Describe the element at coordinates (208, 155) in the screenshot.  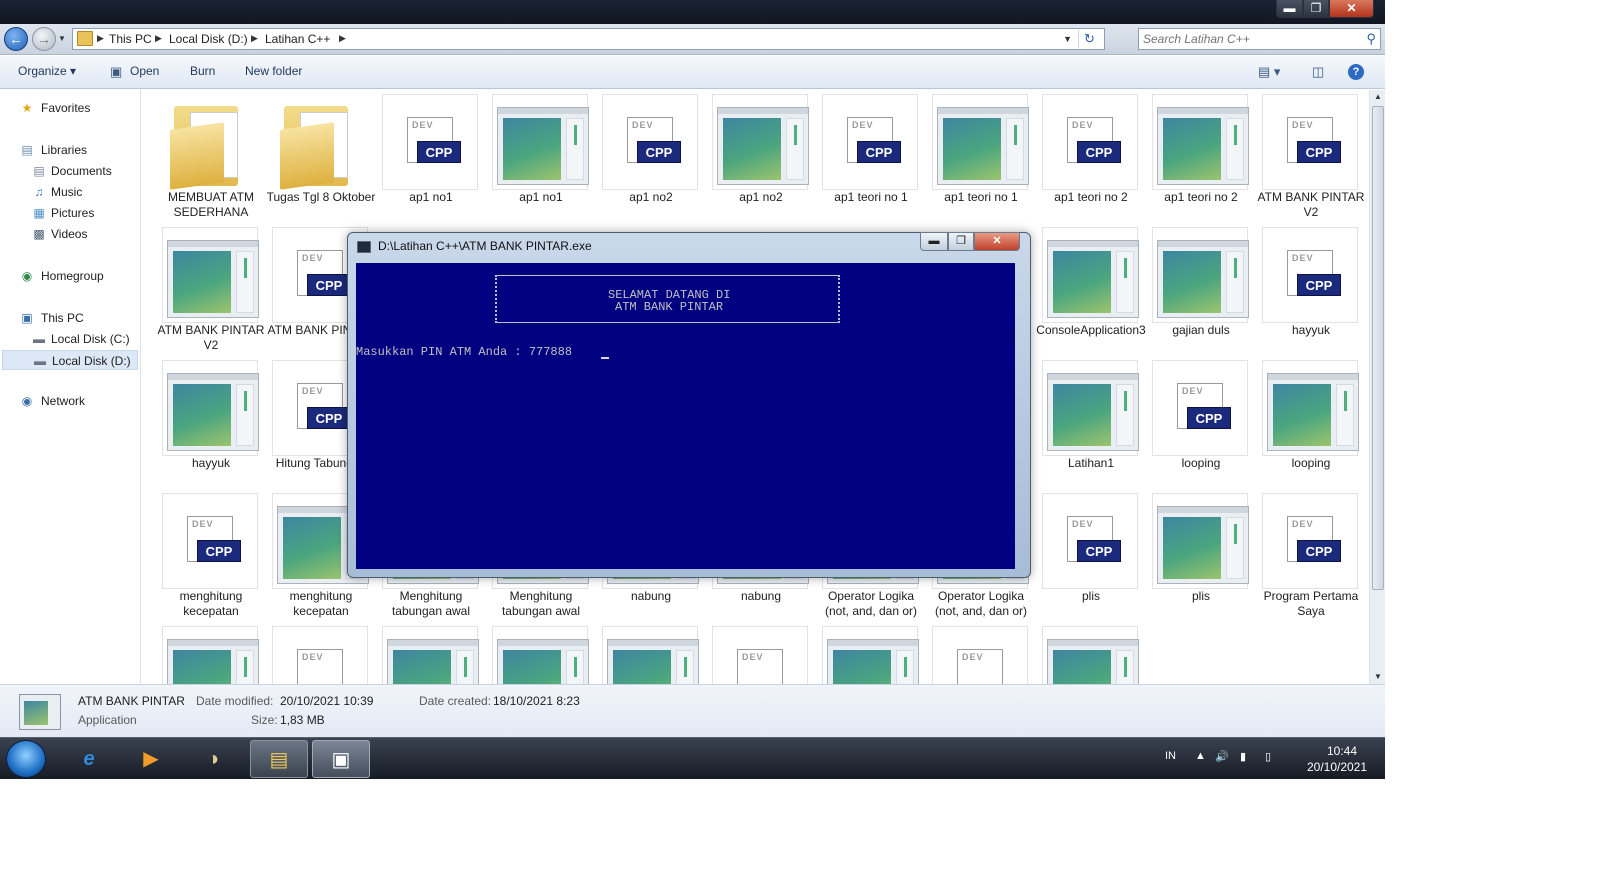
I see `file-item: MEMBUAT ATM SEDERHANA` at that location.